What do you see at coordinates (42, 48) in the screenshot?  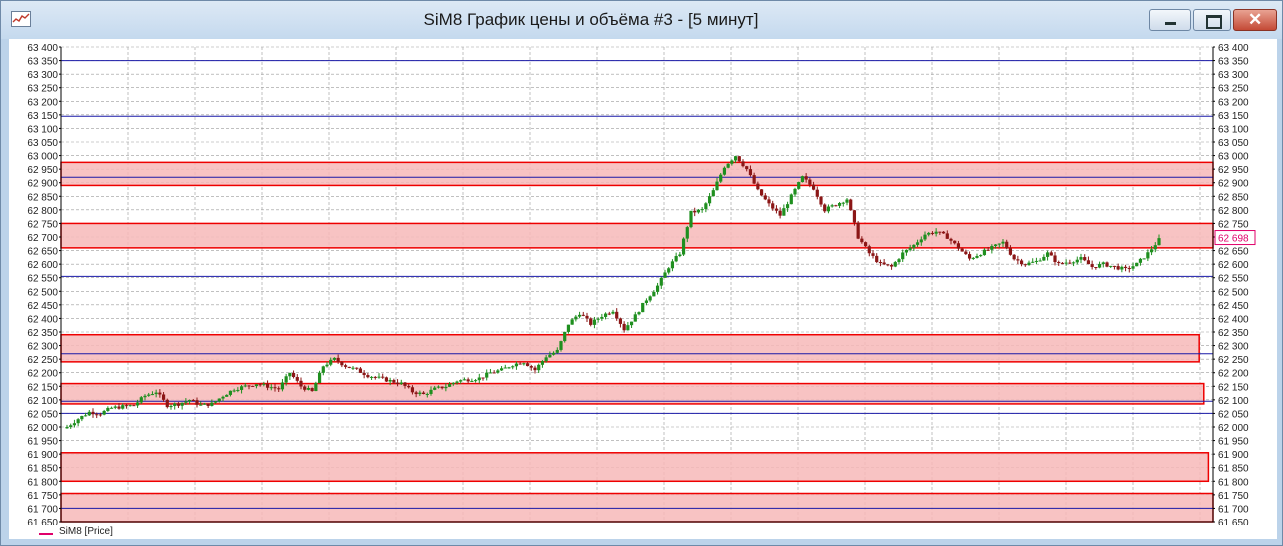 I see `y-tick-label-left: 63 400` at bounding box center [42, 48].